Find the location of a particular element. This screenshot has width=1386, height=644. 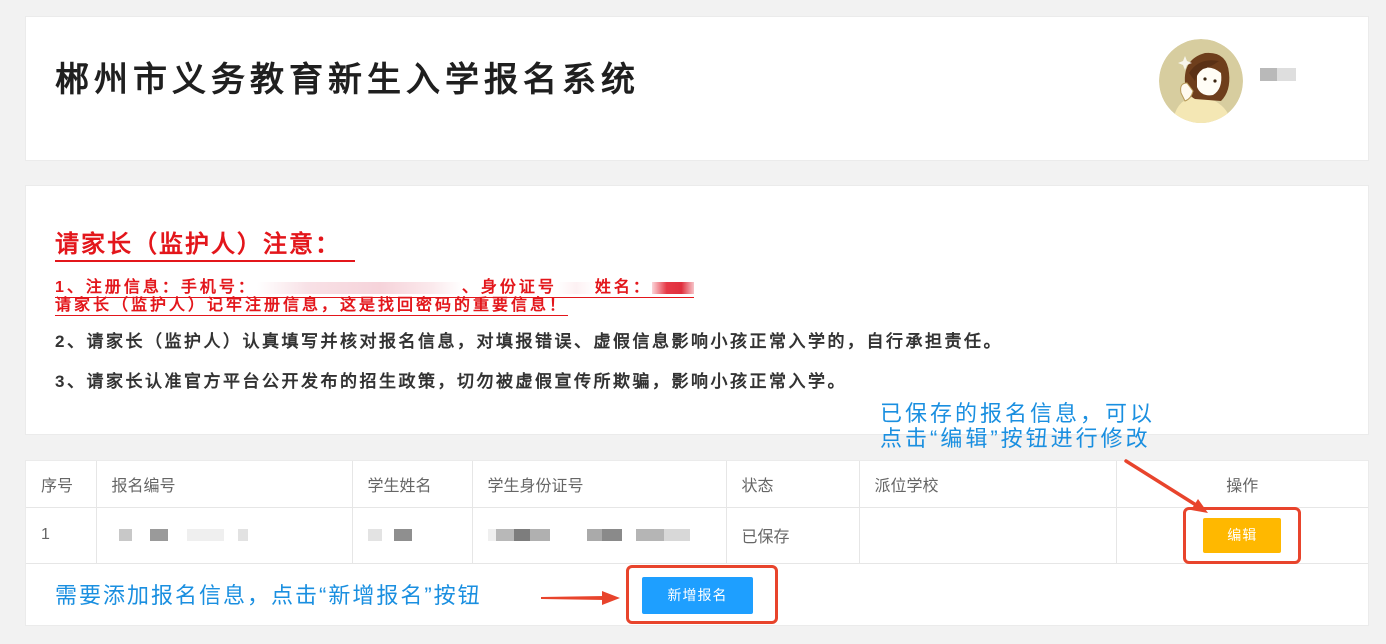

edit-hint-annotation: 已保存的报名信息，可以 点击“编辑”按钮进行修改 is located at coordinates (1017, 426).